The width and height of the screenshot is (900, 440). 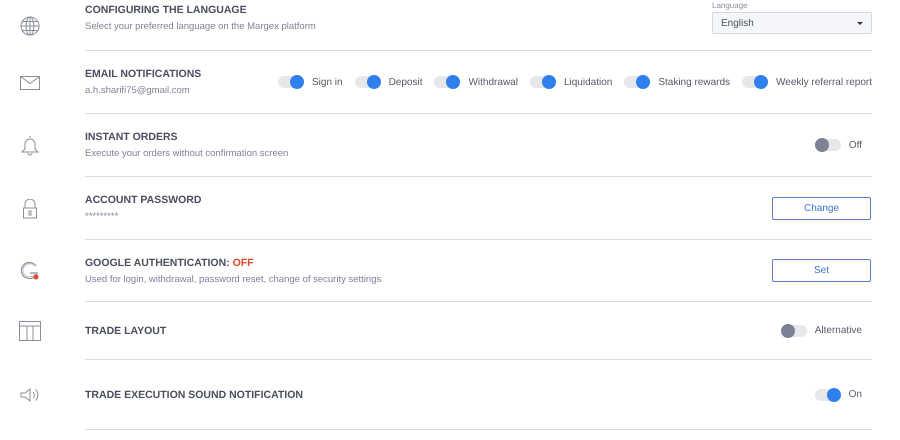 What do you see at coordinates (30, 145) in the screenshot?
I see `bell-icon` at bounding box center [30, 145].